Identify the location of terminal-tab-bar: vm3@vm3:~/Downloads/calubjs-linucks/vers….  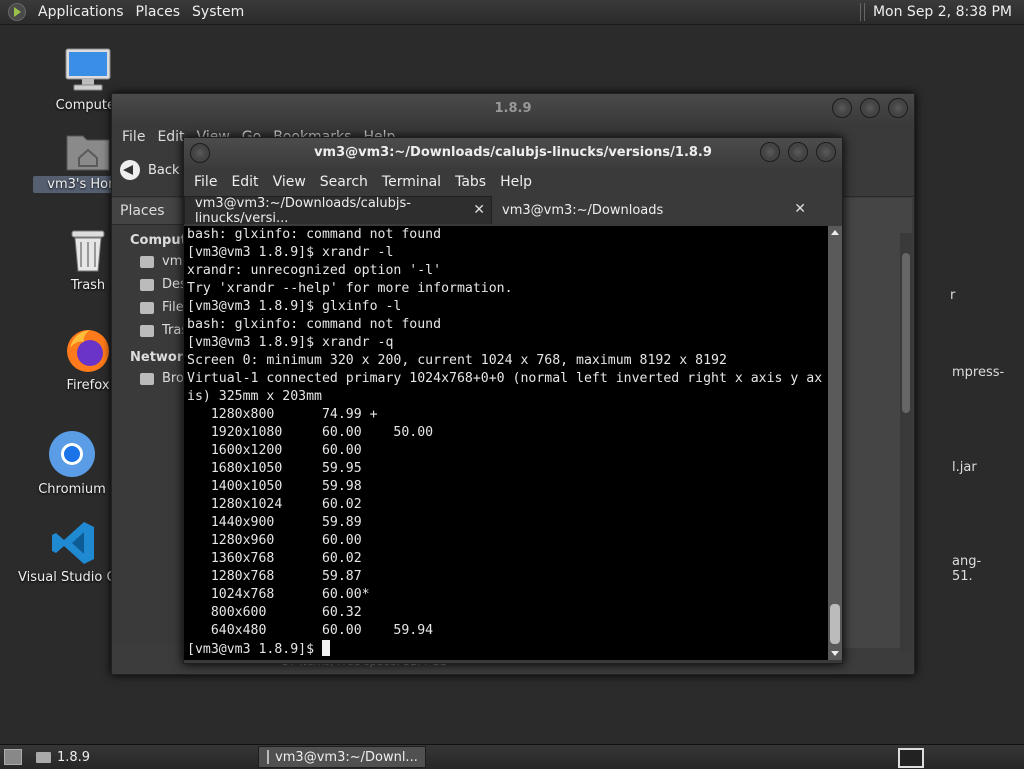
(513, 211).